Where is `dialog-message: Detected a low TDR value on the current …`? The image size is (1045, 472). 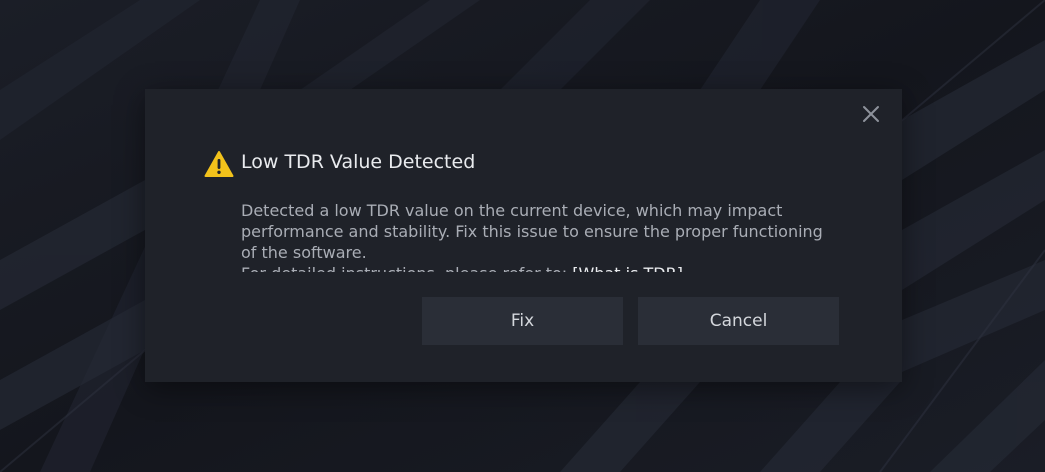 dialog-message: Detected a low TDR value on the current … is located at coordinates (536, 236).